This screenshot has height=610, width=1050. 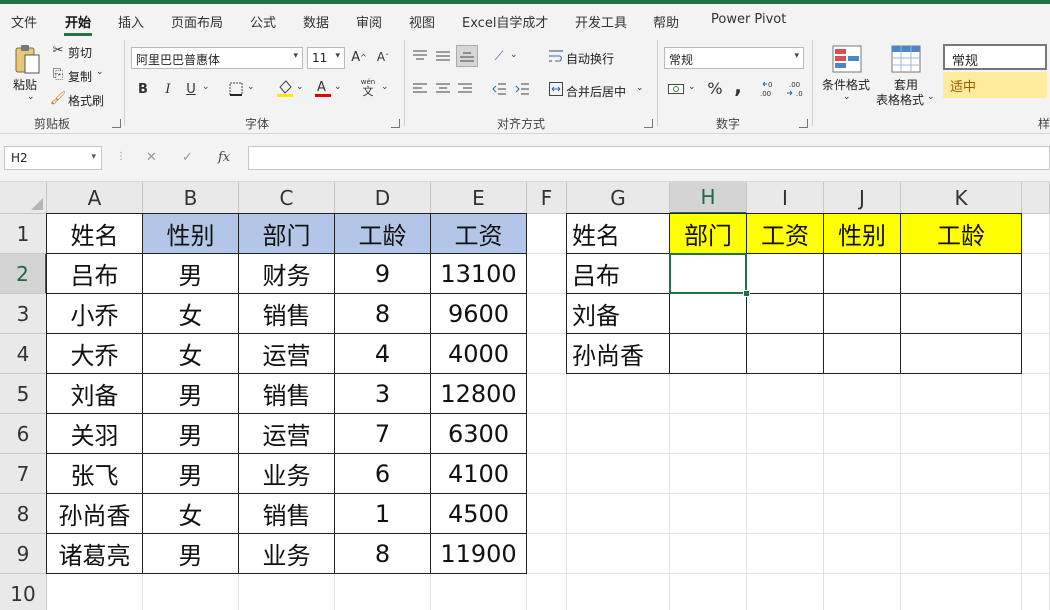 What do you see at coordinates (382, 473) in the screenshot?
I see `table1-cell: 6` at bounding box center [382, 473].